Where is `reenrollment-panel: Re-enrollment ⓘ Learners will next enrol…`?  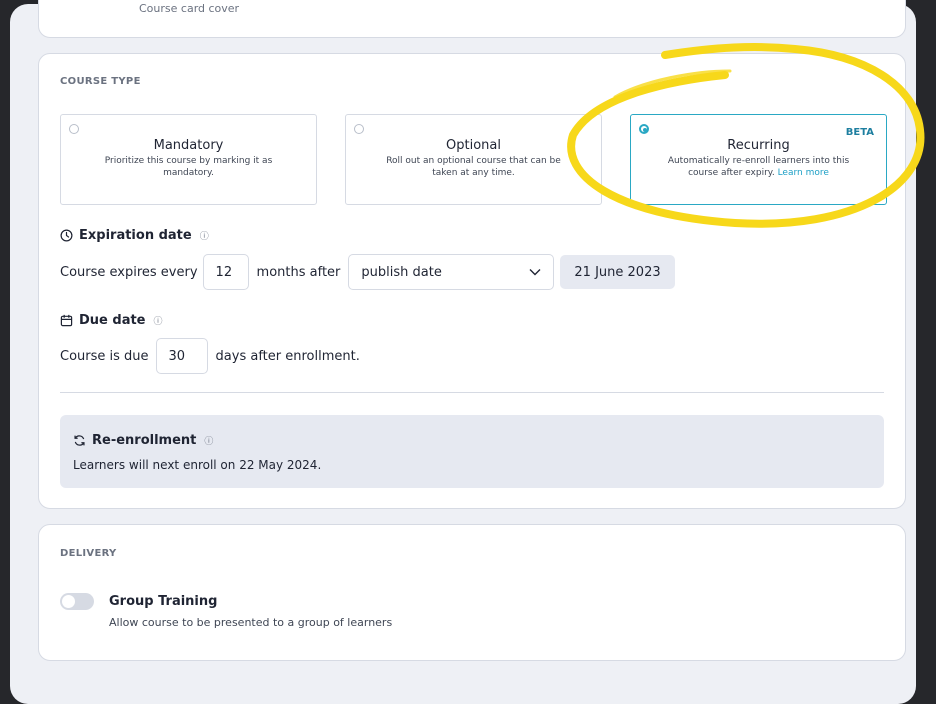 reenrollment-panel: Re-enrollment ⓘ Learners will next enrol… is located at coordinates (472, 451).